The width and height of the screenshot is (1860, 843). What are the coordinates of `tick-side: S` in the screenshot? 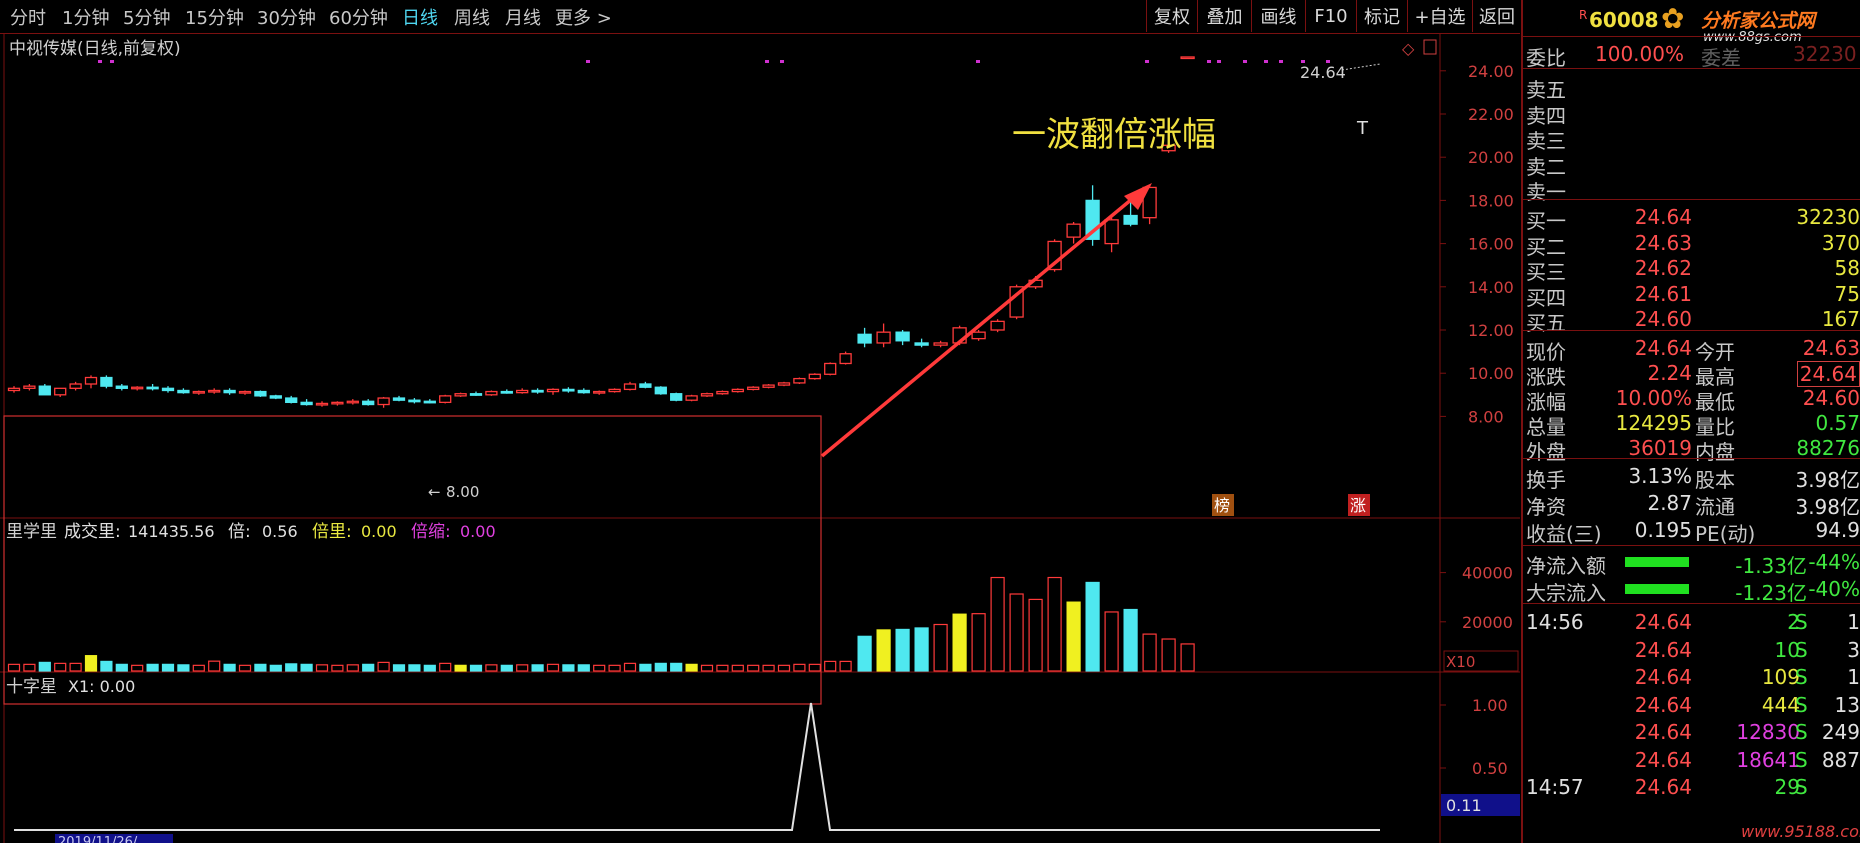 It's located at (1801, 732).